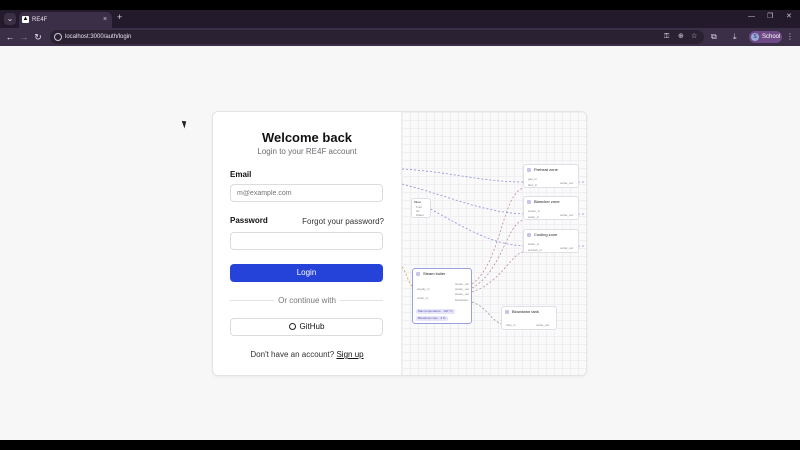 The width and height of the screenshot is (800, 450). What do you see at coordinates (681, 37) in the screenshot?
I see `zoom-icon: ⊕` at bounding box center [681, 37].